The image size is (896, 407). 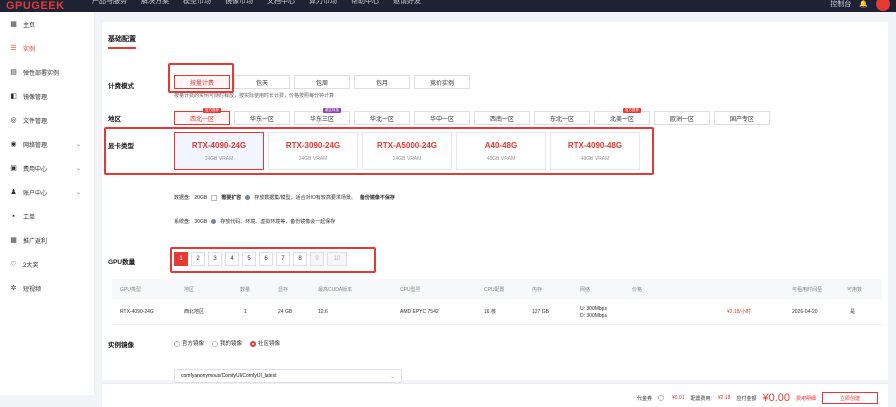 What do you see at coordinates (269, 344) in the screenshot?
I see `radio-label: 社区镜像` at bounding box center [269, 344].